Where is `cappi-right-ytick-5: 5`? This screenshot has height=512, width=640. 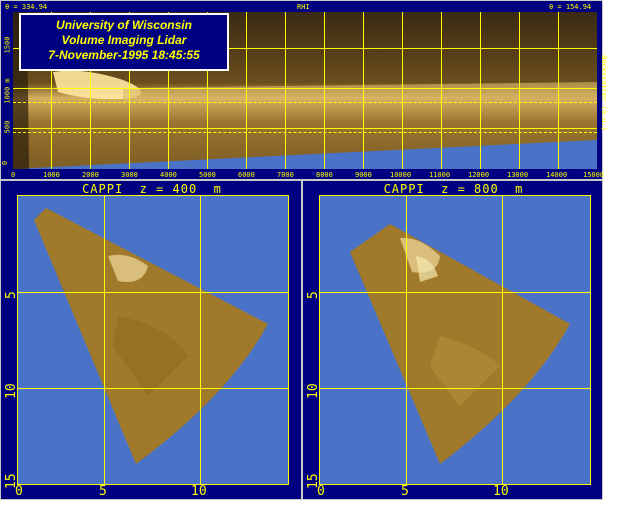
cappi-right-ytick-5: 5 is located at coordinates (313, 295).